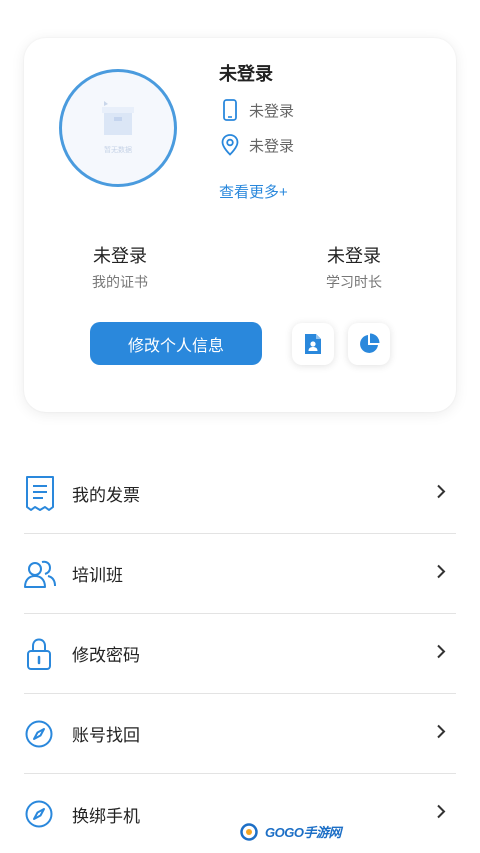 The height and width of the screenshot is (853, 480). I want to click on id-document-icon, so click(313, 344).